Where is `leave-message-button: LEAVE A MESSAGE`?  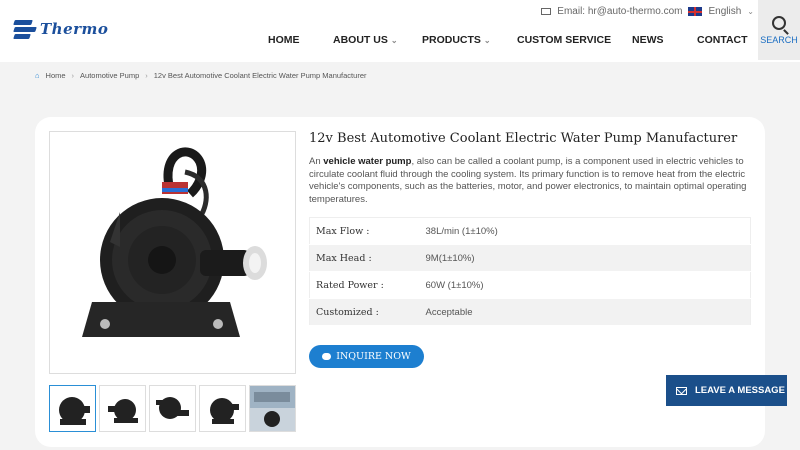 leave-message-button: LEAVE A MESSAGE is located at coordinates (726, 390).